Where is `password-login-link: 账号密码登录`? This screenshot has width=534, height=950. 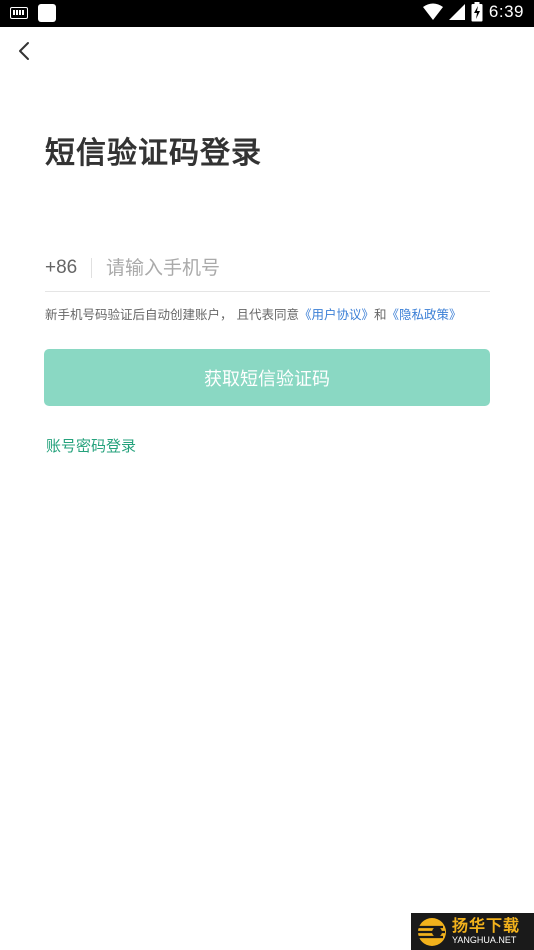 password-login-link: 账号密码登录 is located at coordinates (91, 445).